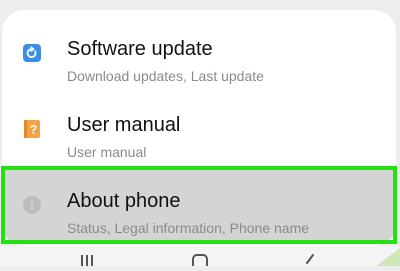 The height and width of the screenshot is (271, 400). Describe the element at coordinates (200, 261) in the screenshot. I see `home-icon` at that location.